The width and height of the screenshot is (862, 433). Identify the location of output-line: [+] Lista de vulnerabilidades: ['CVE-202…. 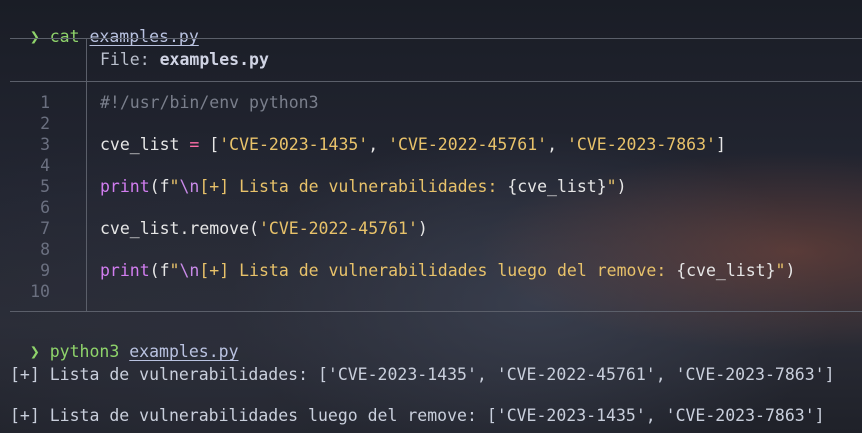
(422, 374).